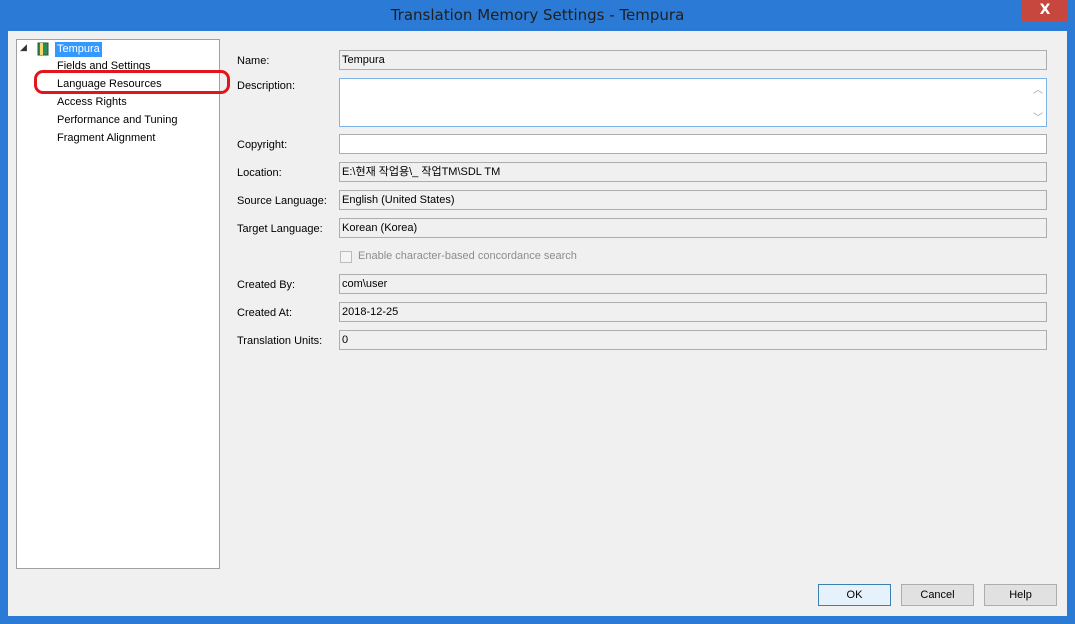 This screenshot has height=624, width=1075. I want to click on location-field: E:\현재 작업용\_ 작업TM\SDL TM, so click(693, 172).